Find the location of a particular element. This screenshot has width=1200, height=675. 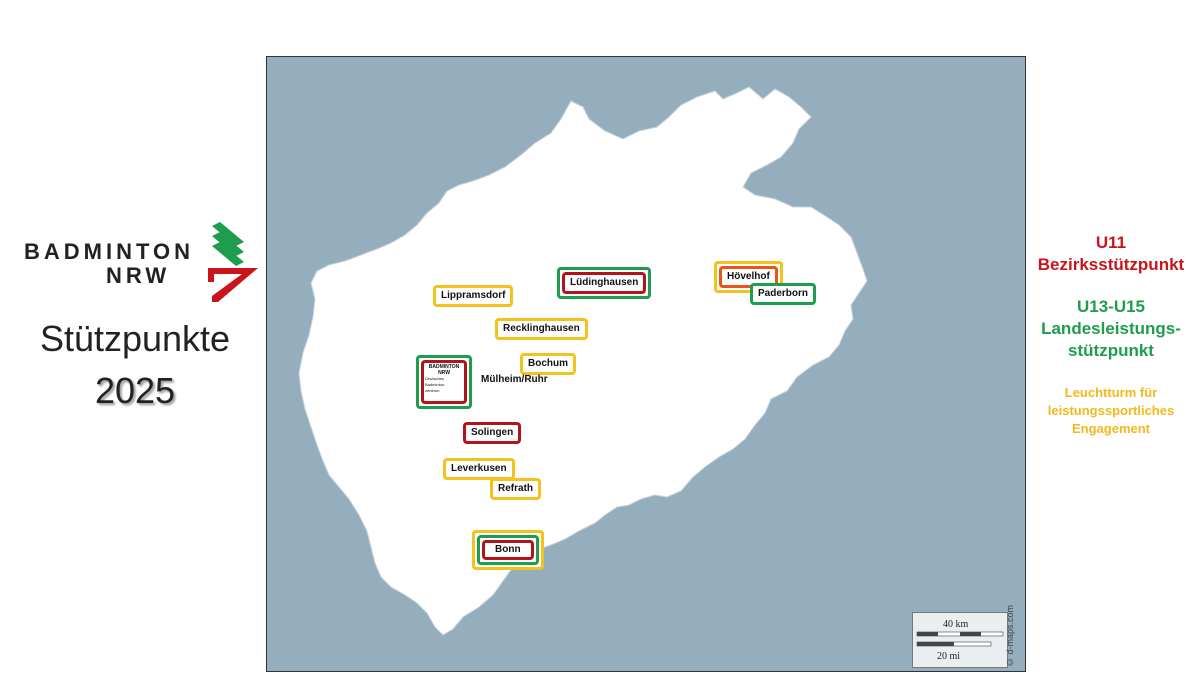

muelheim-logo-line5: zentrum is located at coordinates (432, 390).